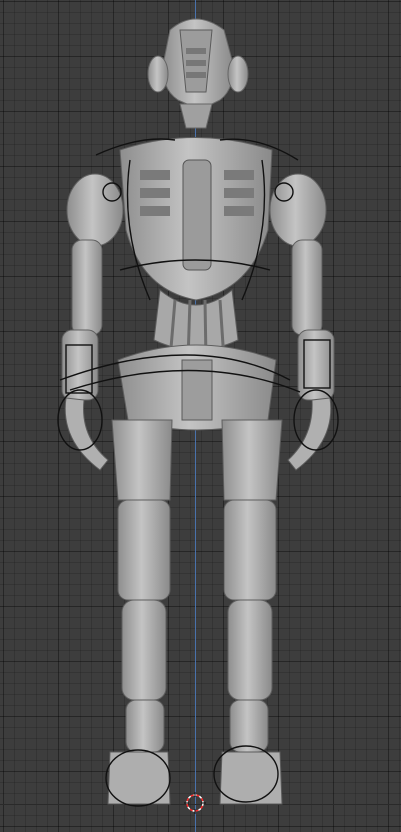 Image resolution: width=401 pixels, height=832 pixels. Describe the element at coordinates (198, 73) in the screenshot. I see `robot-head` at that location.